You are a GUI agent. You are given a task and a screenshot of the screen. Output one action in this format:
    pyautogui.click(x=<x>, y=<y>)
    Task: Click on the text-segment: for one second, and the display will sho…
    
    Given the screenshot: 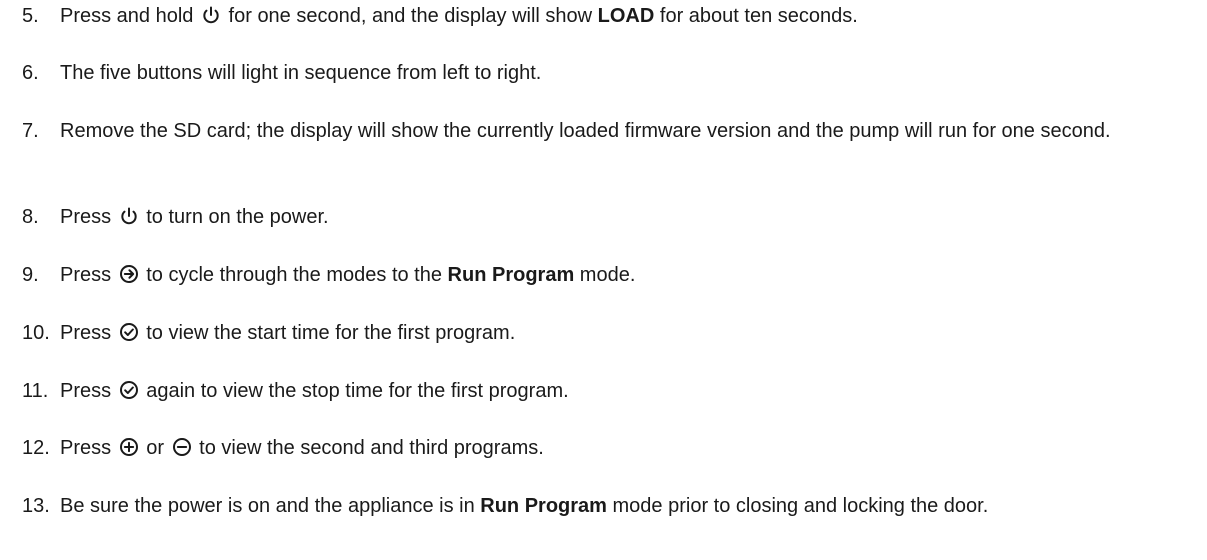 What is the action you would take?
    pyautogui.click(x=410, y=16)
    